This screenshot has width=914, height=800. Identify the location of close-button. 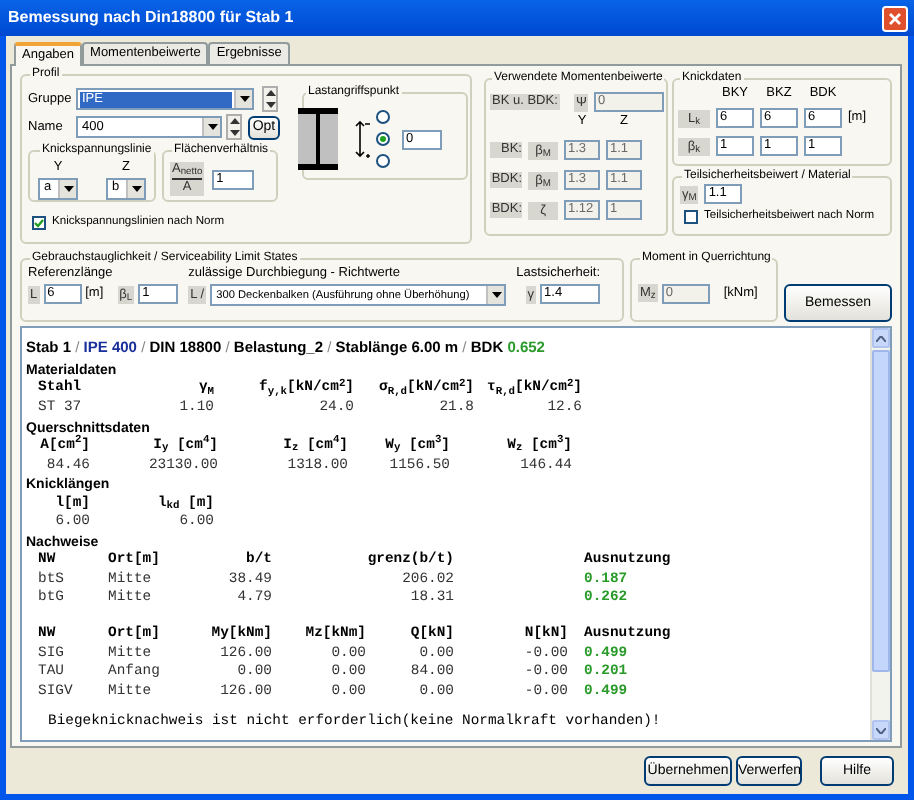
(895, 18).